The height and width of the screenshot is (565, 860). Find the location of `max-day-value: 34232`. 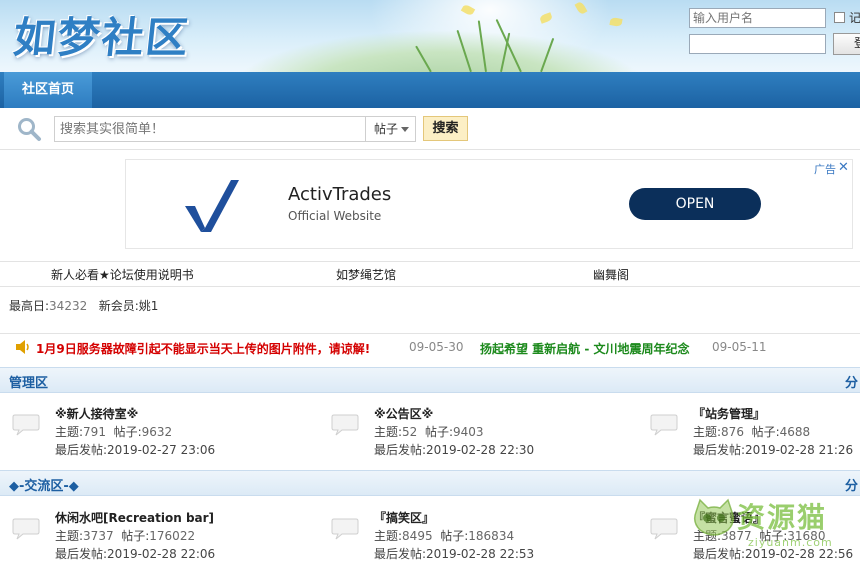

max-day-value: 34232 is located at coordinates (68, 306).